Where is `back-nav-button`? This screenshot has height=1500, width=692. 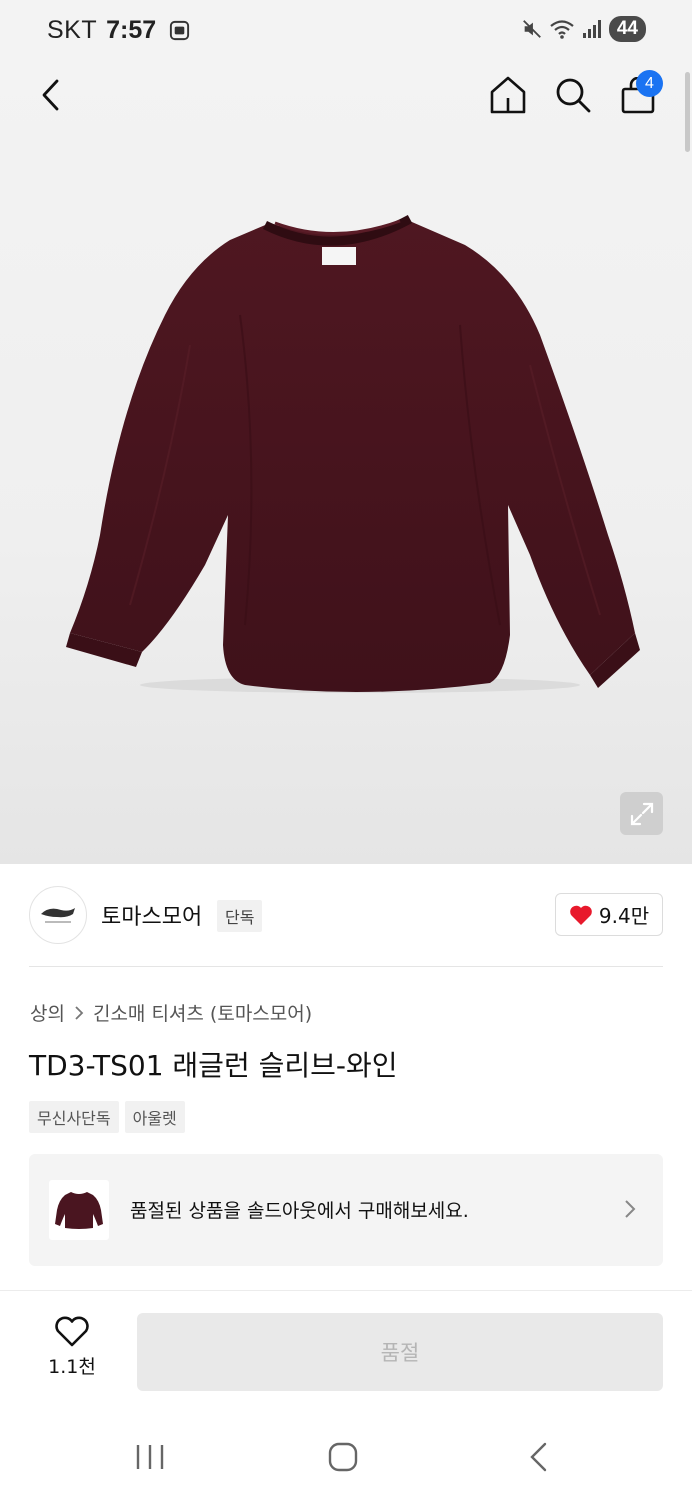
back-nav-button is located at coordinates (538, 1457).